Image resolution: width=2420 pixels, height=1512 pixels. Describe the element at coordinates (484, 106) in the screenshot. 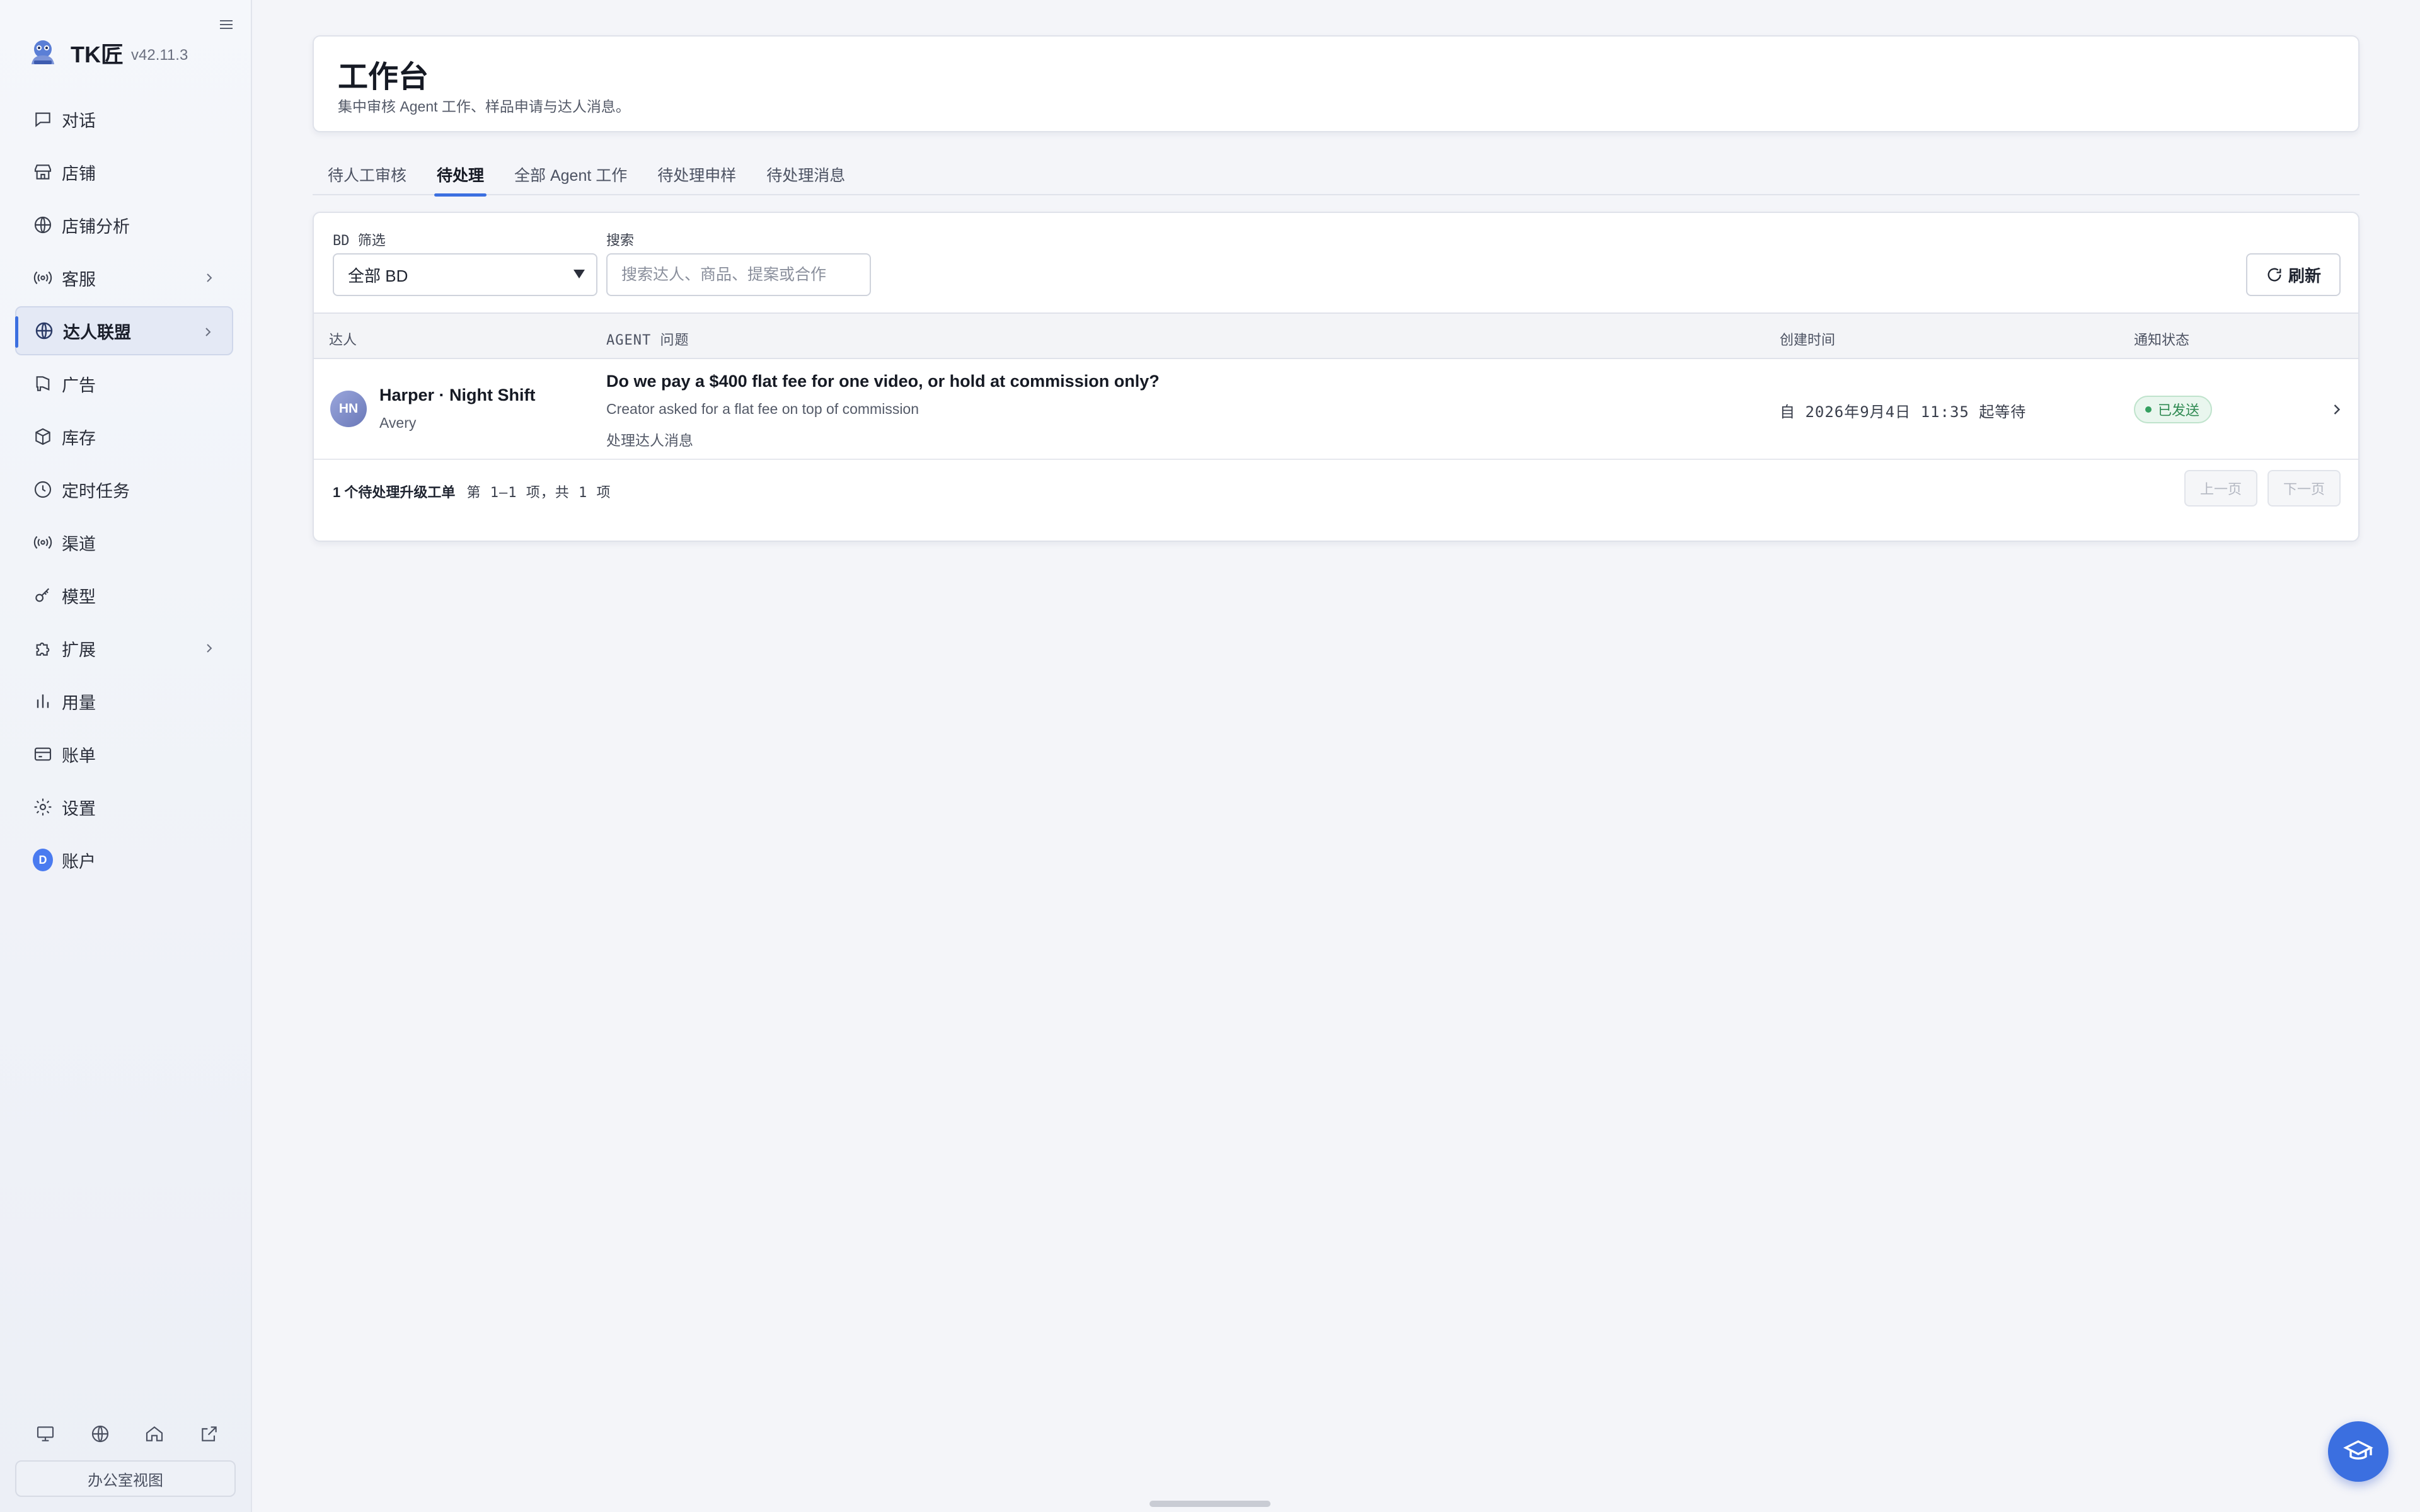

I see `page-subtitle: 集中审核 Agent 工作、样品申请与达人消息。` at that location.